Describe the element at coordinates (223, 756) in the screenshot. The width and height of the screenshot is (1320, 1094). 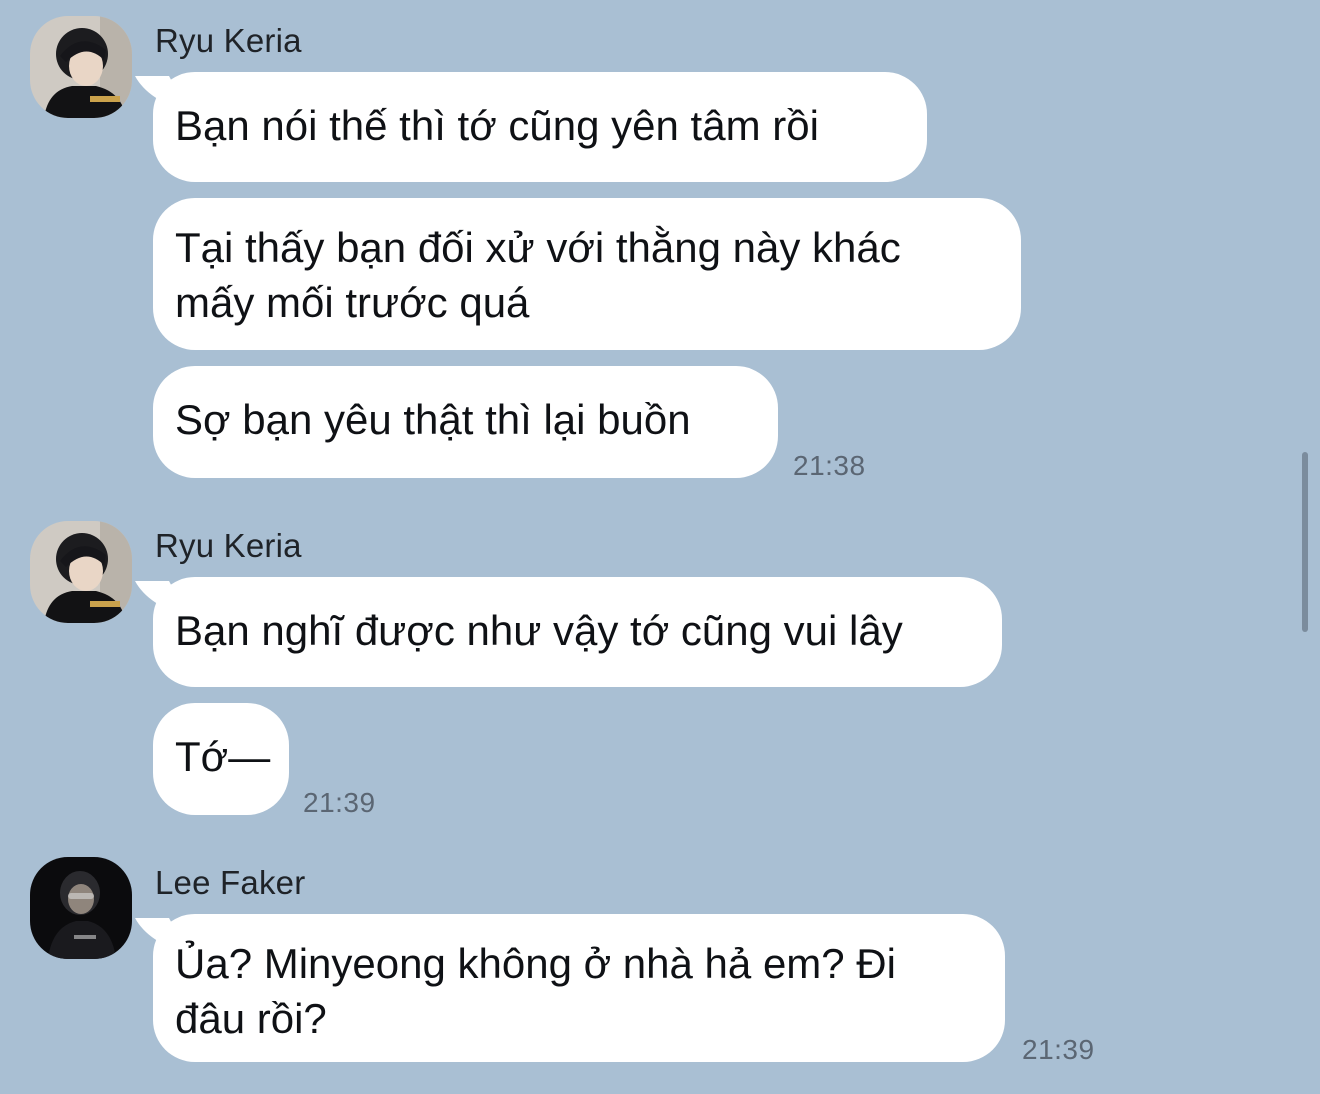
I see `message-text: Tớ—` at that location.